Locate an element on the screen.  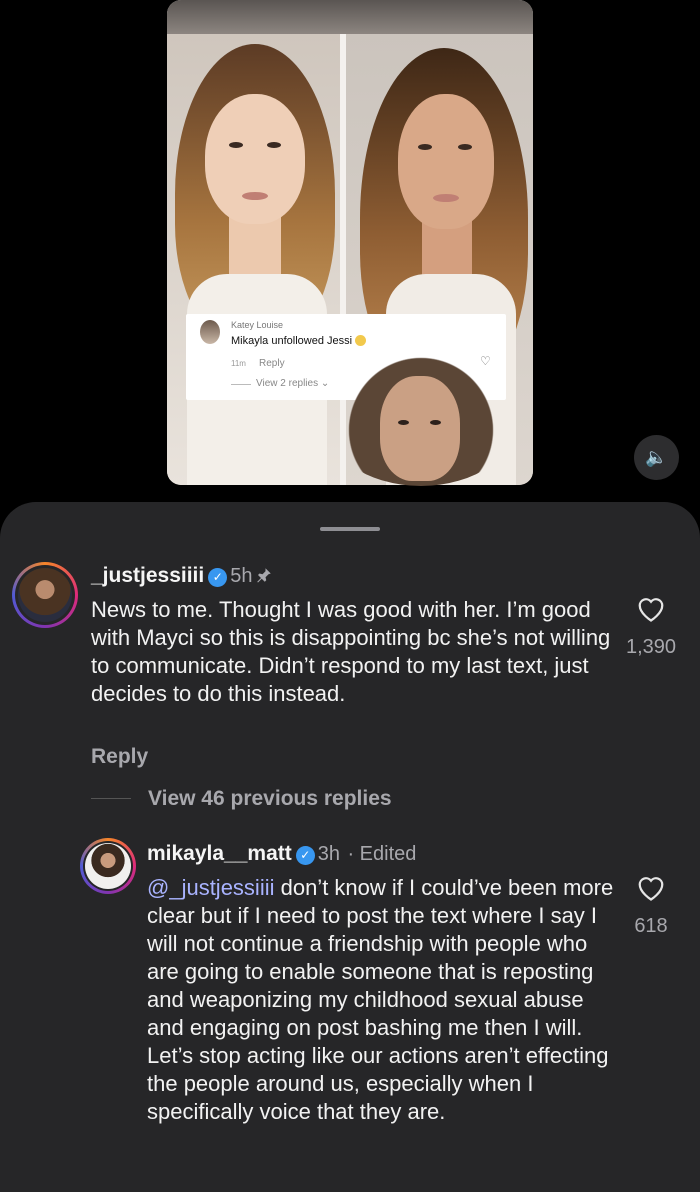
edited-label: · Edited is located at coordinates (382, 854).